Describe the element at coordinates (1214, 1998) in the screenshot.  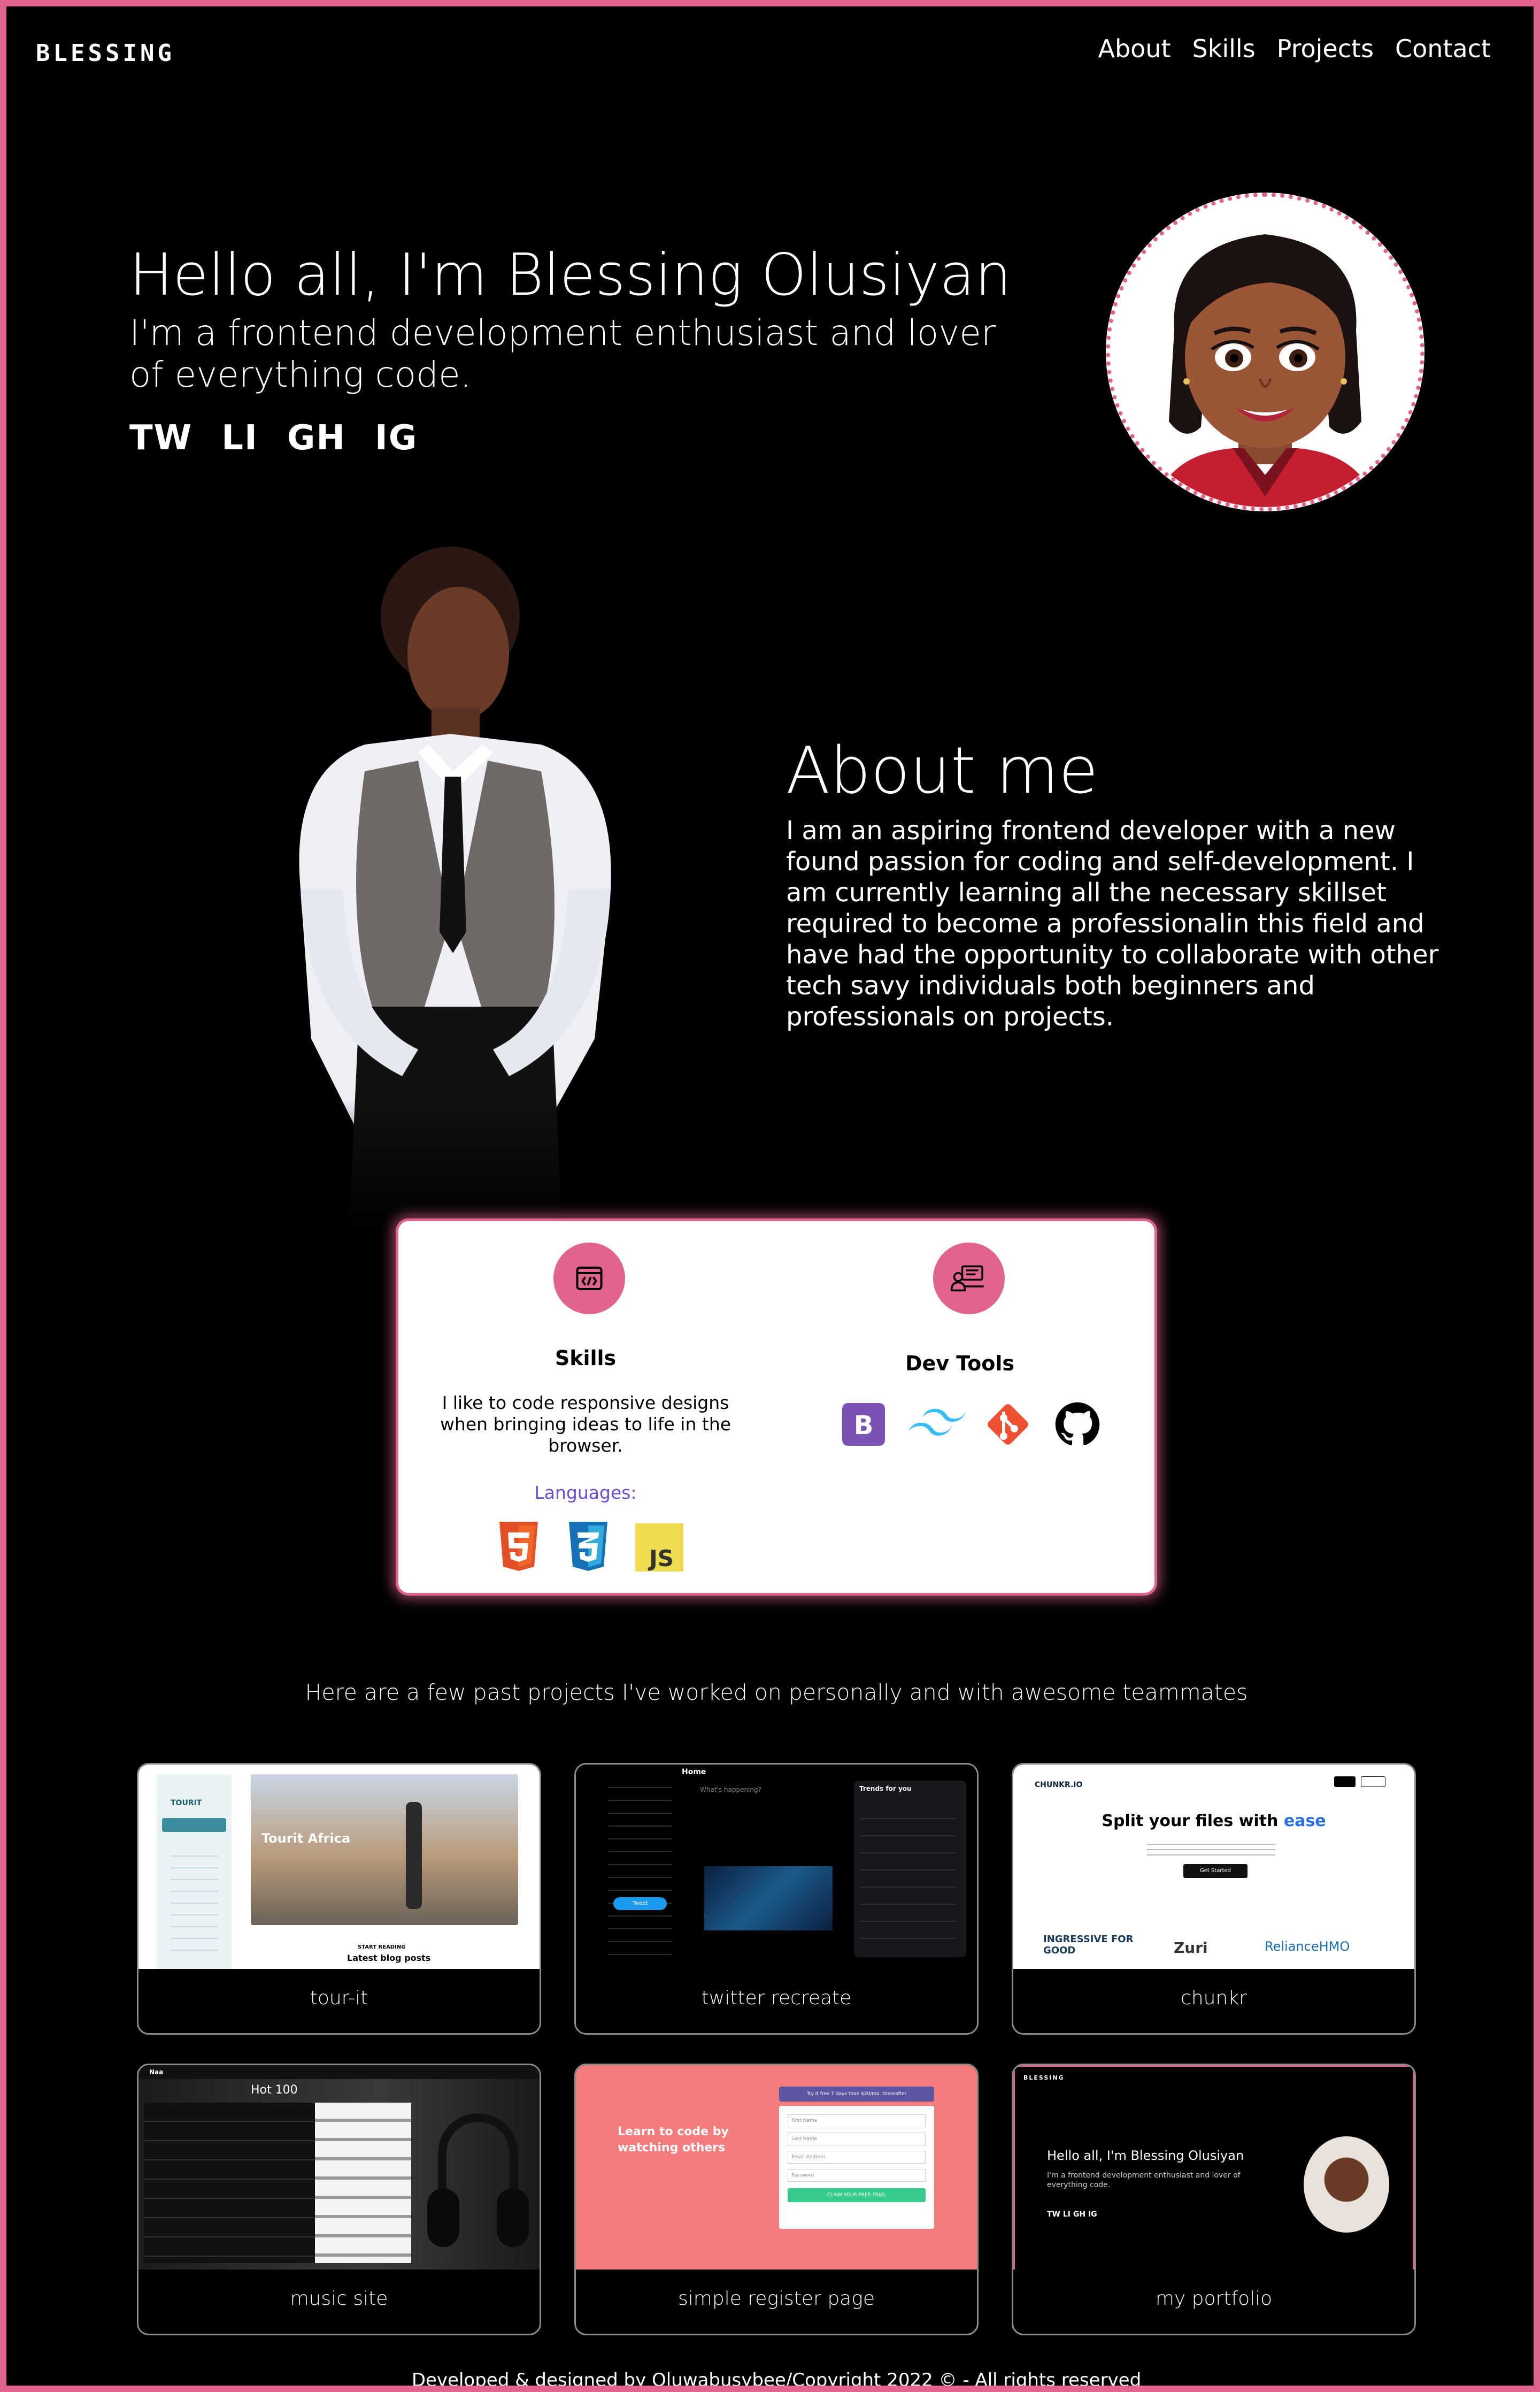
I see `project-label: chunkr` at that location.